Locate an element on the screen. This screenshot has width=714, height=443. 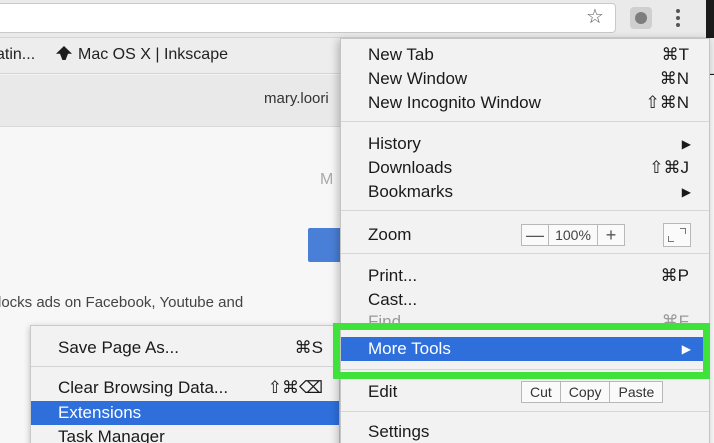
menu-item-shortcut: ⌘T is located at coordinates (675, 54).